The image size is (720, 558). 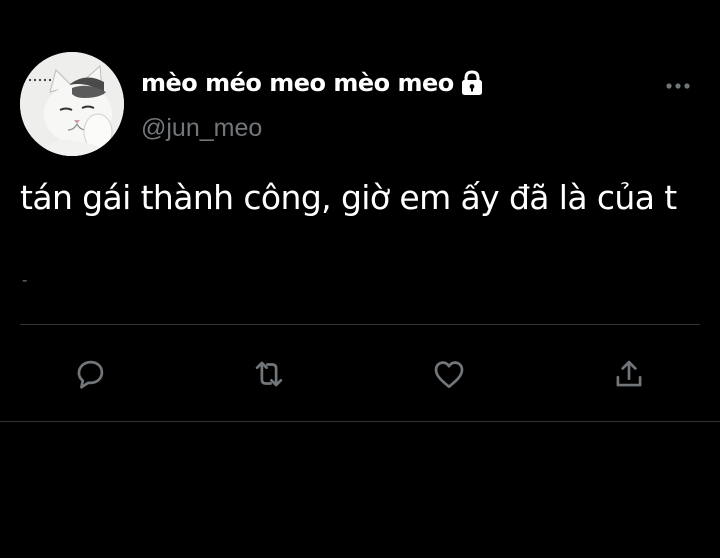 What do you see at coordinates (201, 128) in the screenshot?
I see `author-handle: @jun_meo` at bounding box center [201, 128].